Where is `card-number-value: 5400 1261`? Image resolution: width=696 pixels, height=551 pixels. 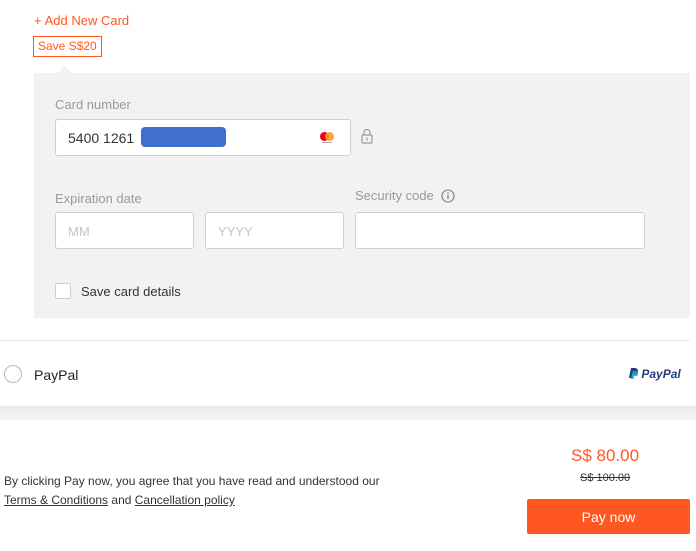
card-number-value: 5400 1261 is located at coordinates (101, 138).